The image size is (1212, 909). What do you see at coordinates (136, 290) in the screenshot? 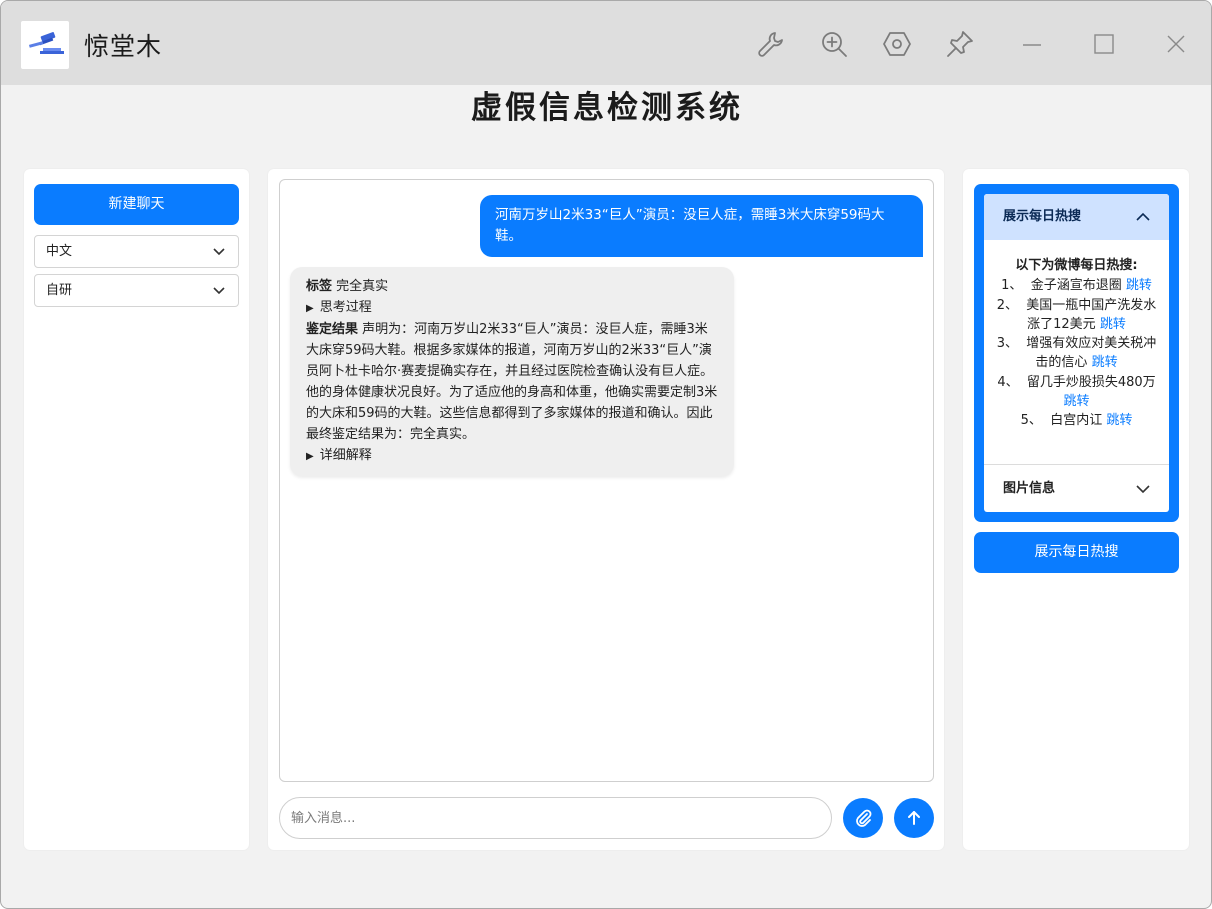
I see `model-select: 自研` at bounding box center [136, 290].